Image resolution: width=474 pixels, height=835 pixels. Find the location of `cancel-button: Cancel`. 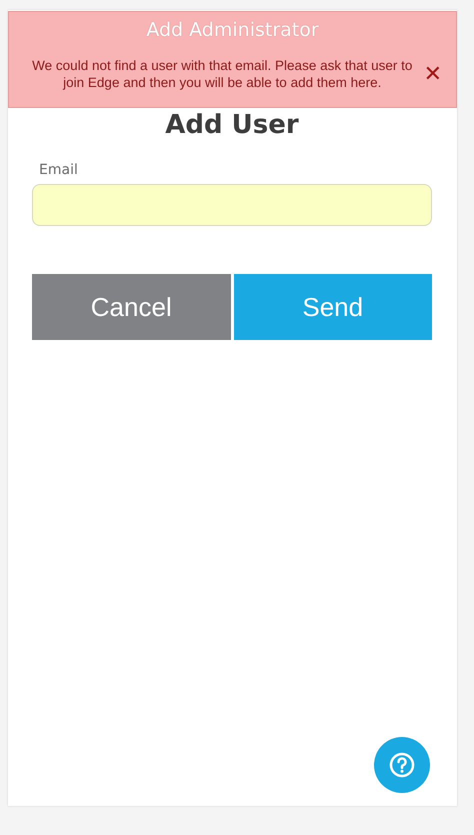

cancel-button: Cancel is located at coordinates (131, 307).